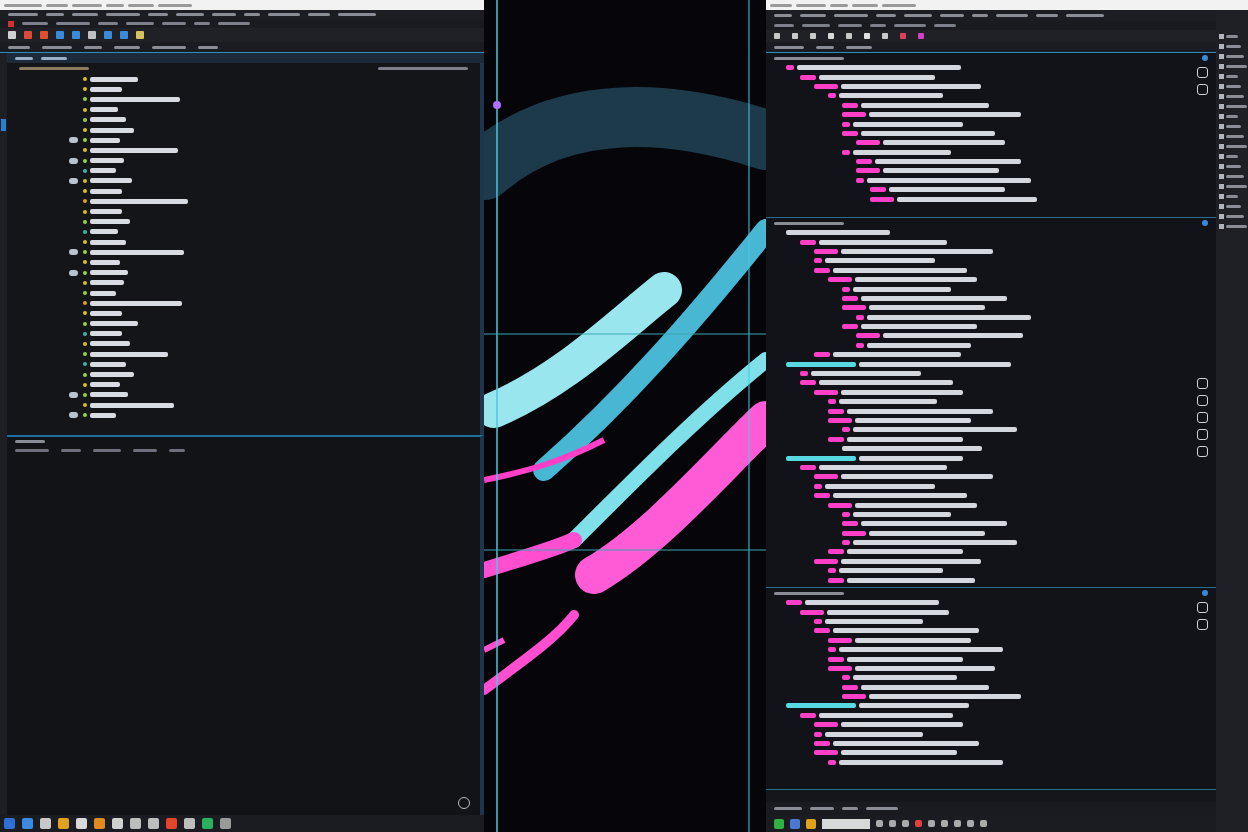  I want to click on cloud-icon, so click(73, 252).